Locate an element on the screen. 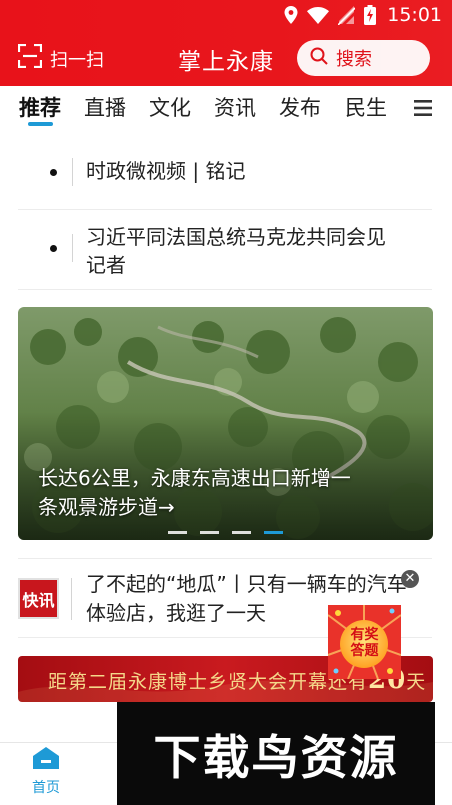 This screenshot has width=452, height=805. location-icon is located at coordinates (291, 15).